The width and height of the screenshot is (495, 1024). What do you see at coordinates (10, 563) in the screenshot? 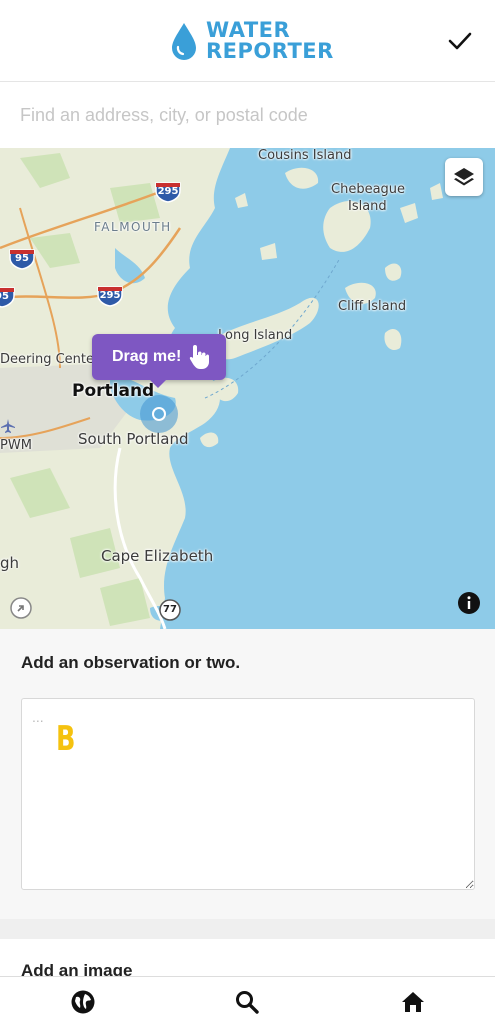
I see `place-label: gh` at bounding box center [10, 563].